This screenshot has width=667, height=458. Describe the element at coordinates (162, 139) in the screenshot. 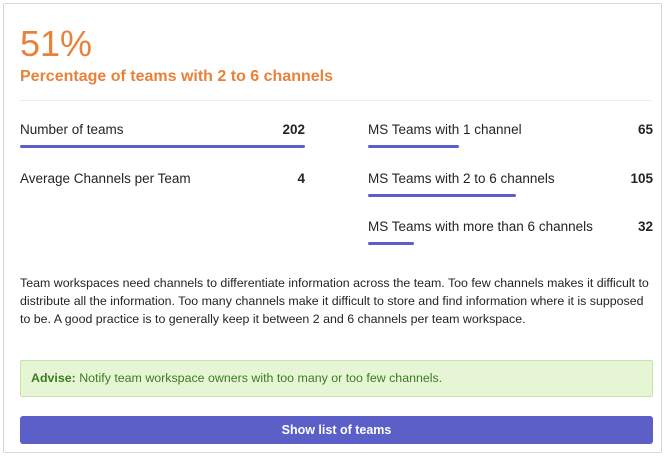

I see `metric-number-of-teams: Number of teams 202` at that location.